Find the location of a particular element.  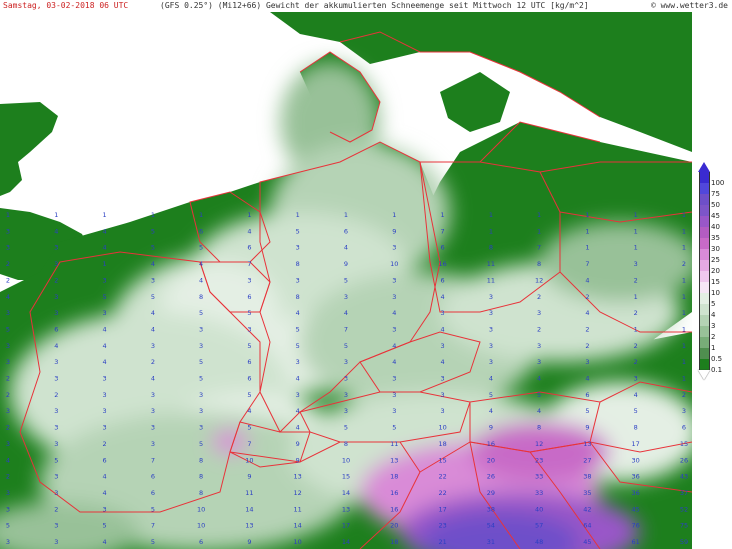

colorbar-label: 4 is located at coordinates (713, 315).